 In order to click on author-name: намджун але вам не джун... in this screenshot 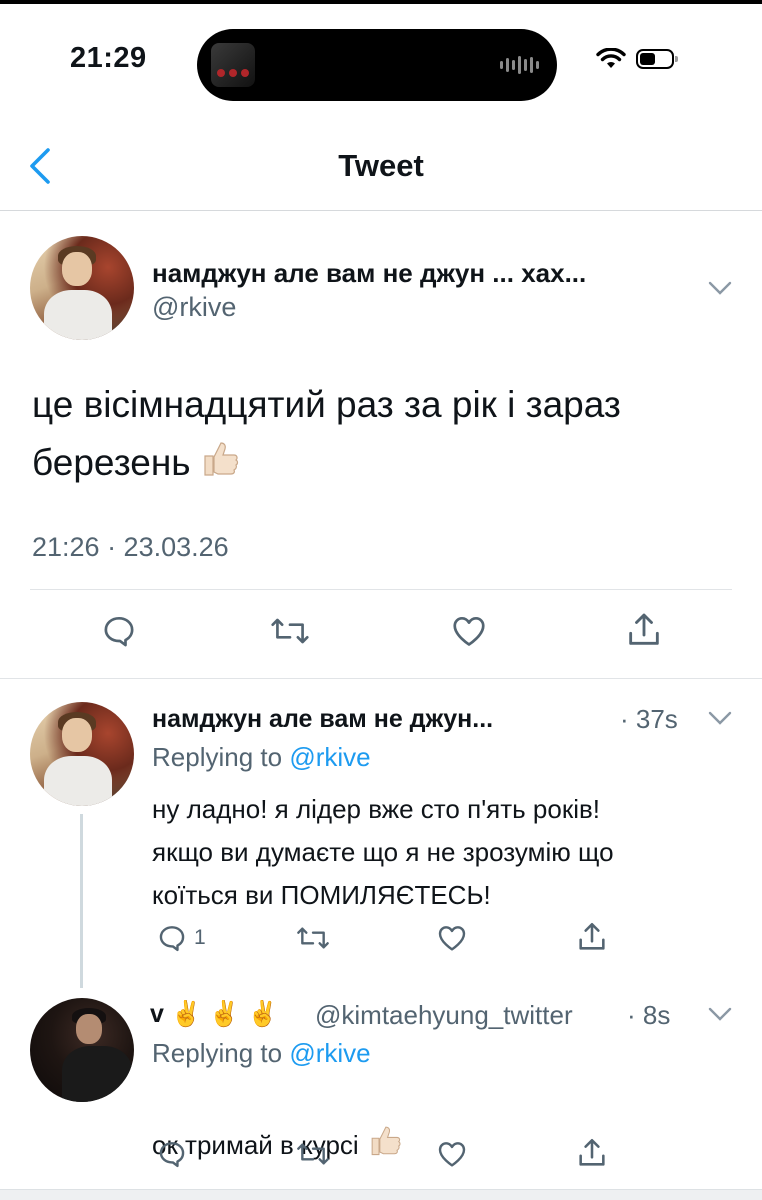, I will do `click(322, 719)`.